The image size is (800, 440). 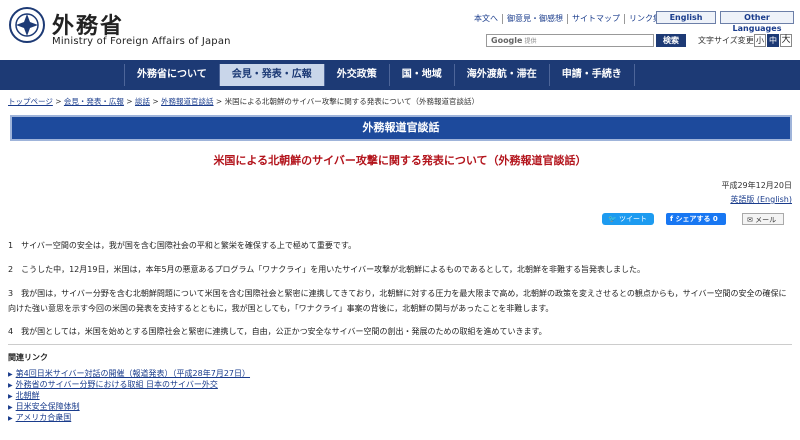 I want to click on related-link: 外務省のサイバー分野における取組 日本のサイバー外交, so click(x=117, y=384).